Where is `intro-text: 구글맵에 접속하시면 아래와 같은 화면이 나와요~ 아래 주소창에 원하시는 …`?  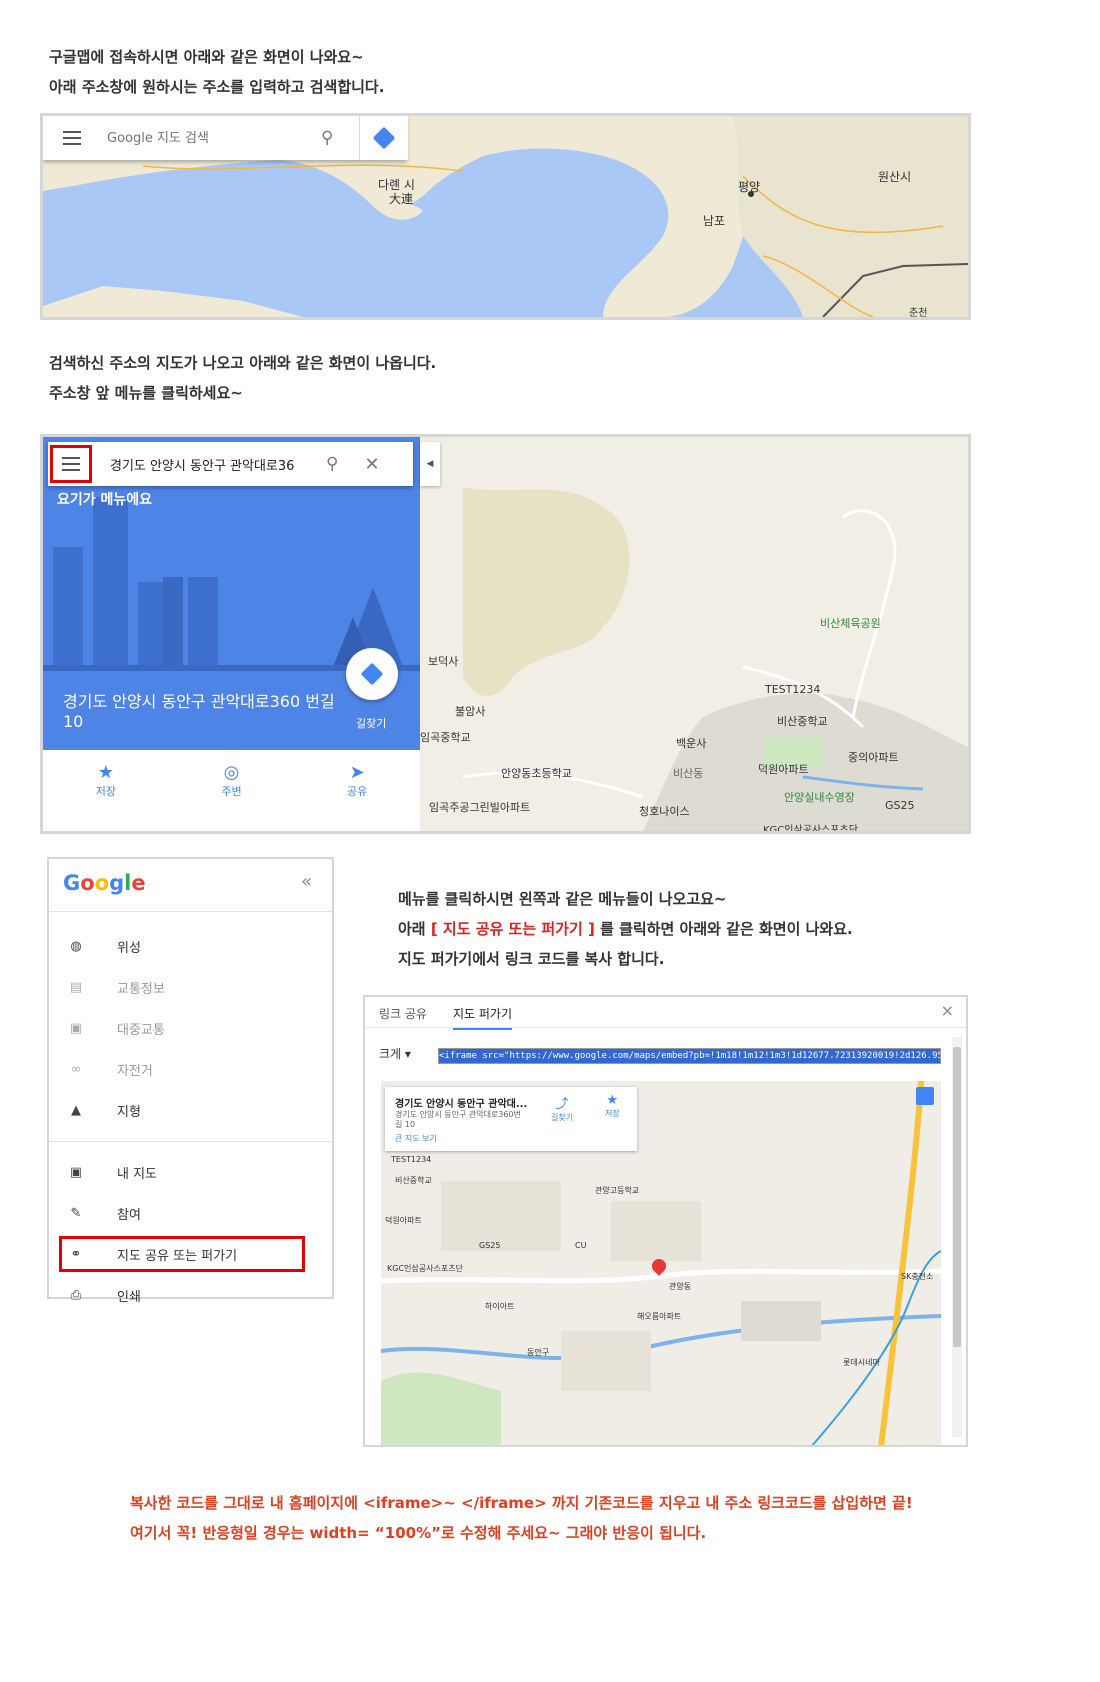
intro-text: 구글맵에 접속하시면 아래와 같은 화면이 나와요~ 아래 주소창에 원하시는 … is located at coordinates (216, 72).